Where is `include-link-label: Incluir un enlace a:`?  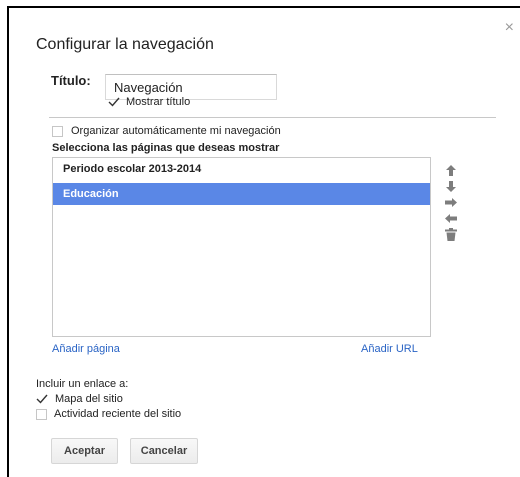
include-link-label: Incluir un enlace a: is located at coordinates (82, 384).